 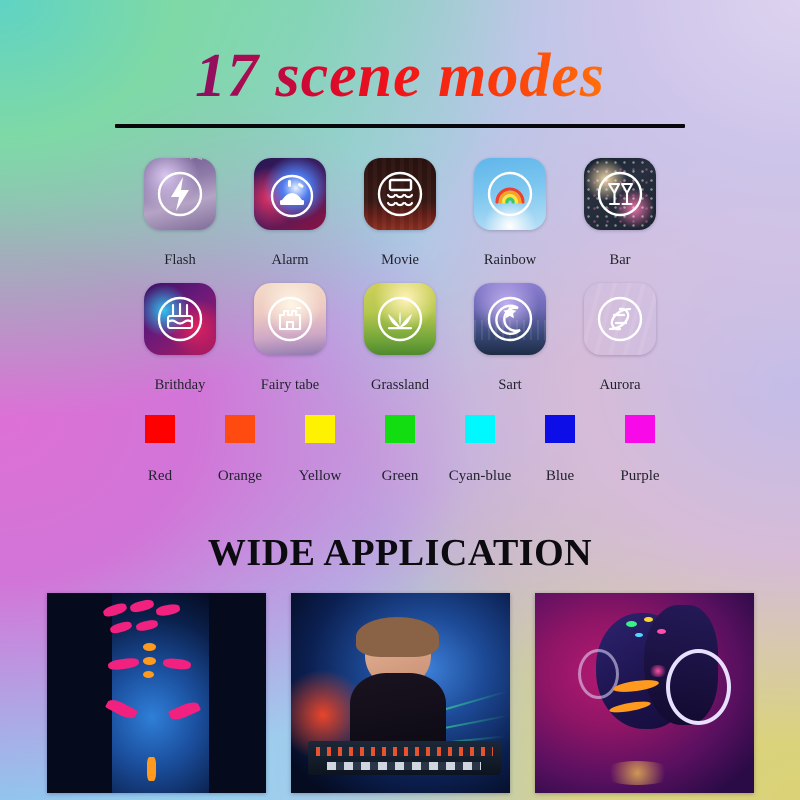 I want to click on scene-mode-label: Rainbow, so click(x=510, y=260).